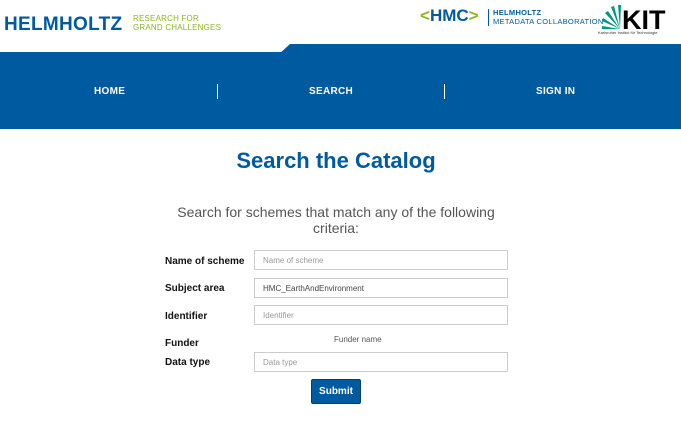 Image resolution: width=681 pixels, height=423 pixels. Describe the element at coordinates (488, 17) in the screenshot. I see `hmc-divider` at that location.